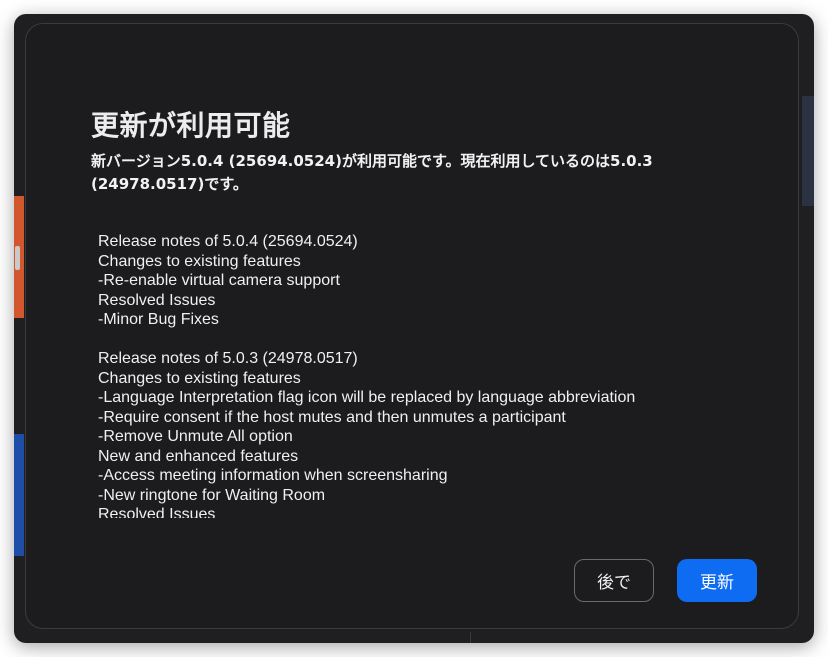  Describe the element at coordinates (17, 258) in the screenshot. I see `background-handle` at that location.